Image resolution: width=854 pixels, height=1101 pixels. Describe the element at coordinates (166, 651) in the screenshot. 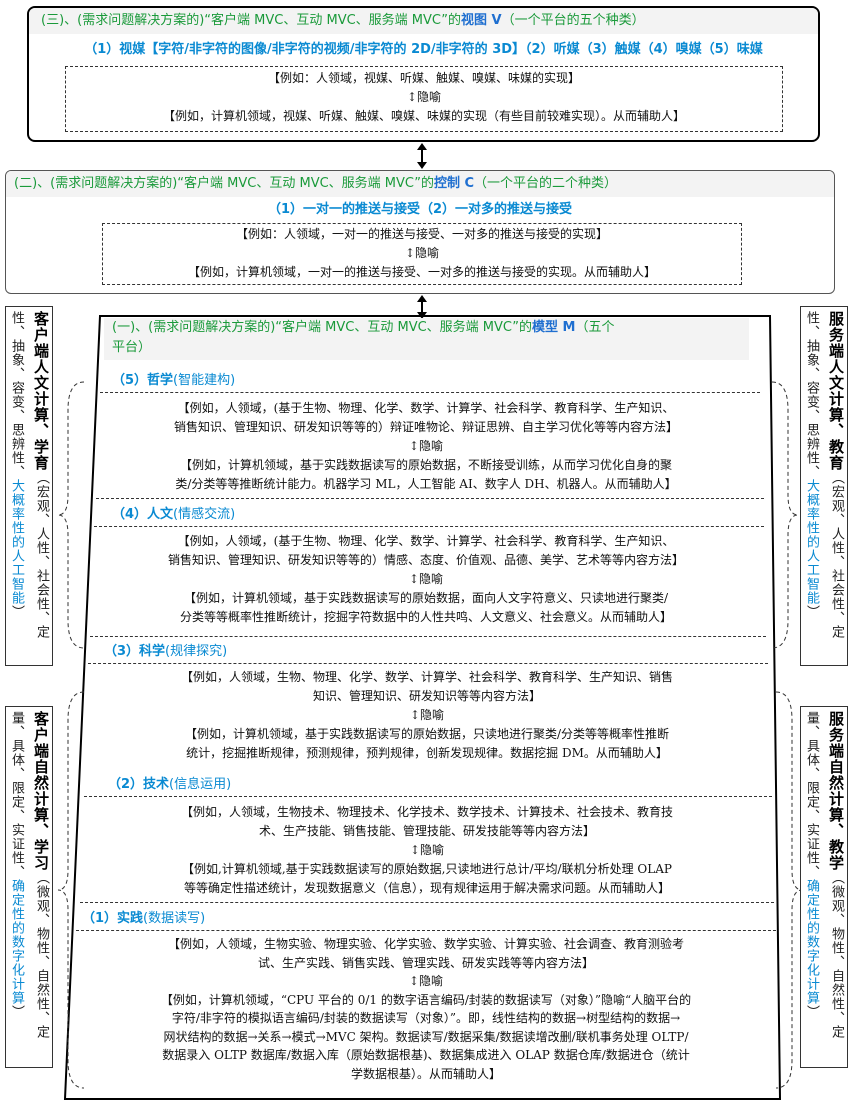

I see `section-science-title: （3）科学(规律探究)` at that location.